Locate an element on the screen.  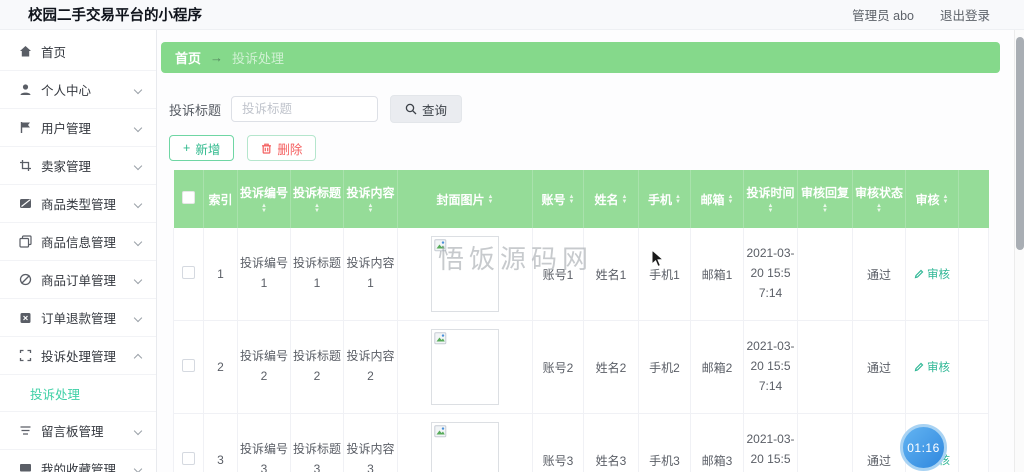
sidebar-item-label: 用户管理 is located at coordinates (66, 129).